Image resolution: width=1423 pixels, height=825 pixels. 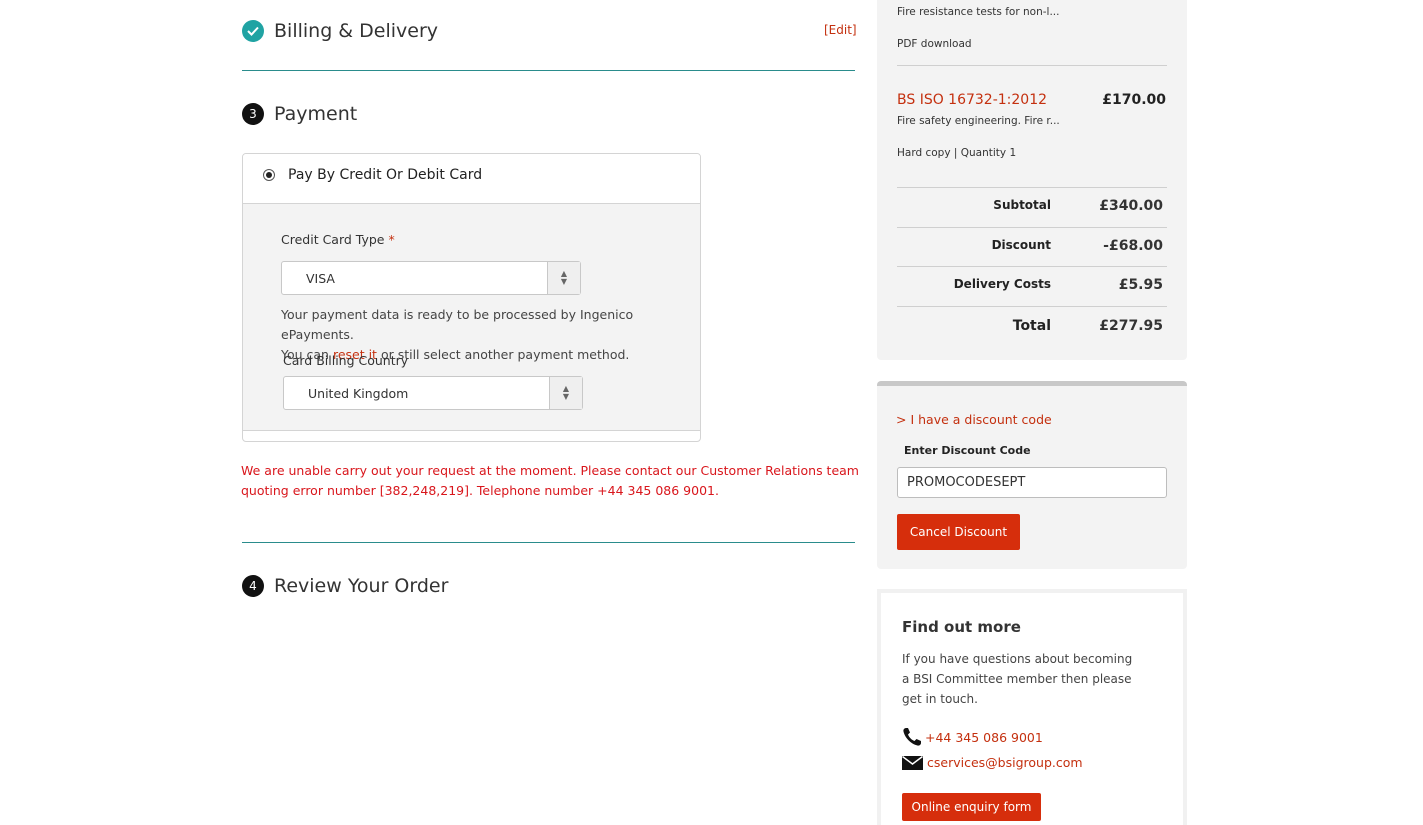 What do you see at coordinates (934, 44) in the screenshot?
I see `item-format: PDF download` at bounding box center [934, 44].